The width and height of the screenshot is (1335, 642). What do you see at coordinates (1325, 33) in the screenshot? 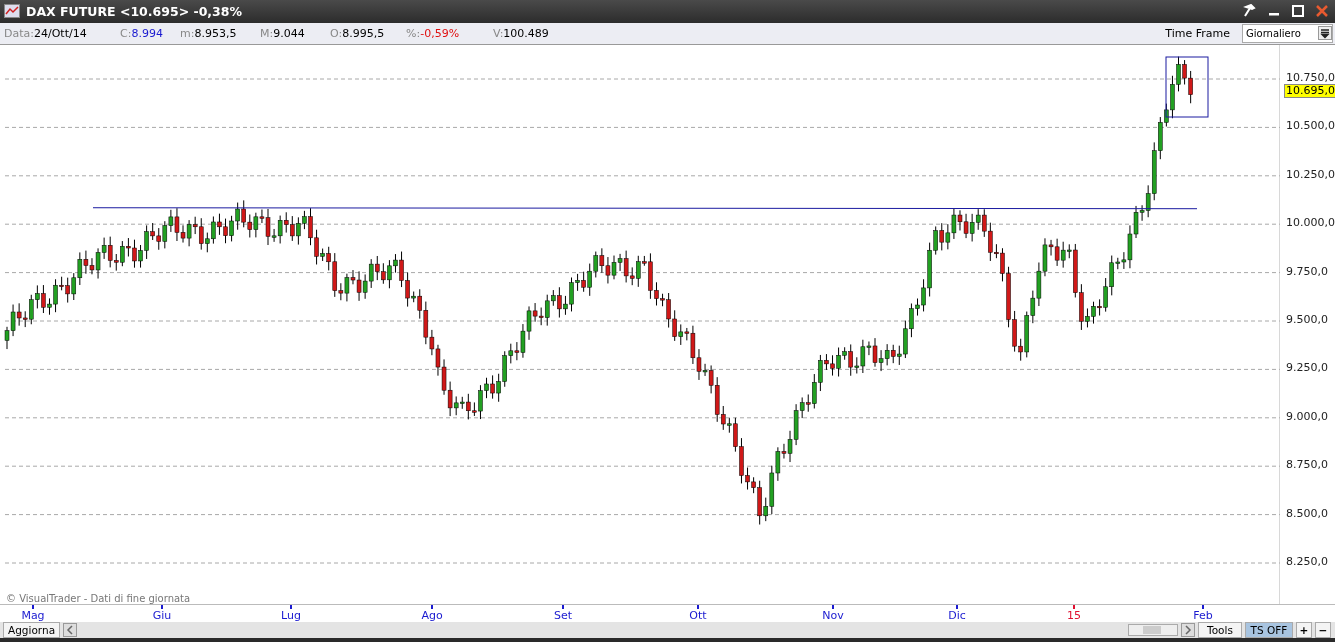
I see `dropdown-icon` at bounding box center [1325, 33].